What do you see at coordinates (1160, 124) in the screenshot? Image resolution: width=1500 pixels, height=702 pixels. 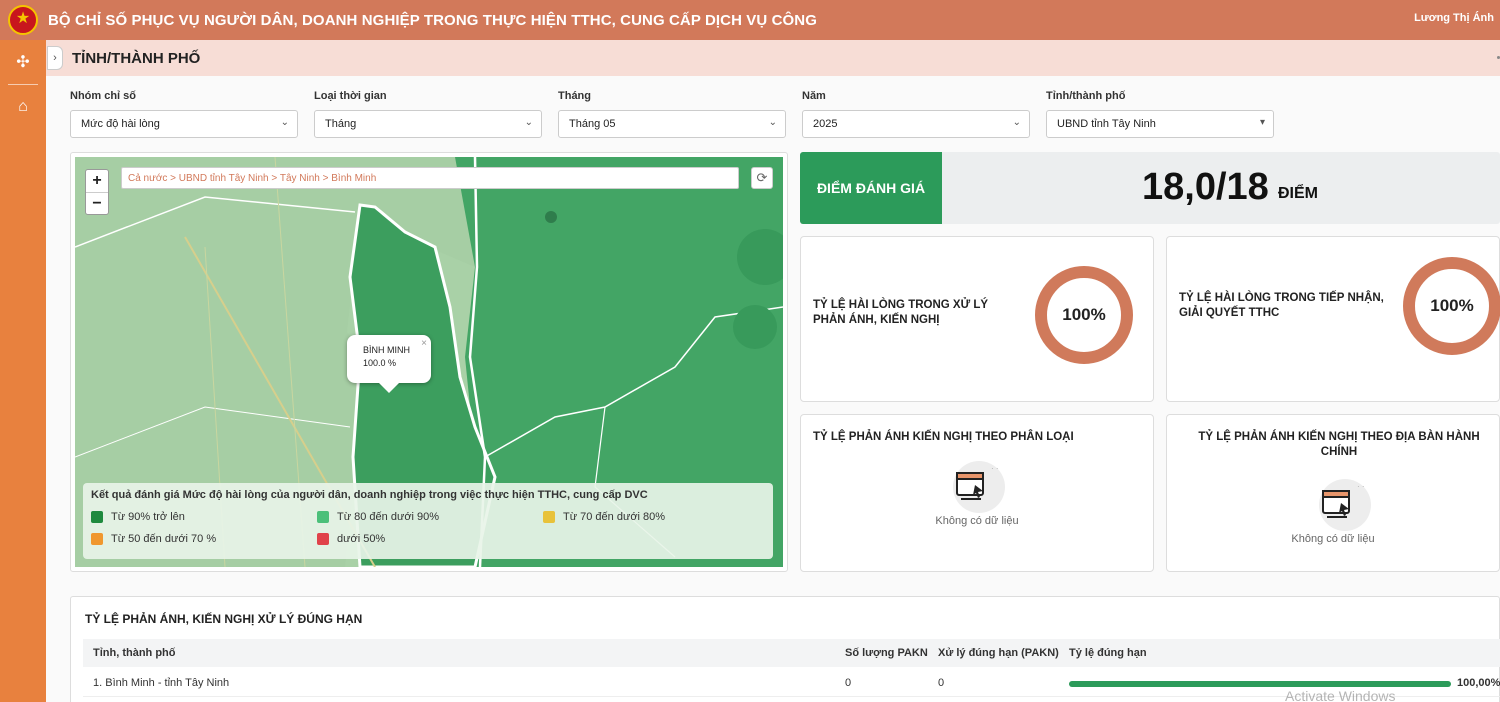 I see `province-select: UBND tỉnh Tây Ninh ▾` at bounding box center [1160, 124].